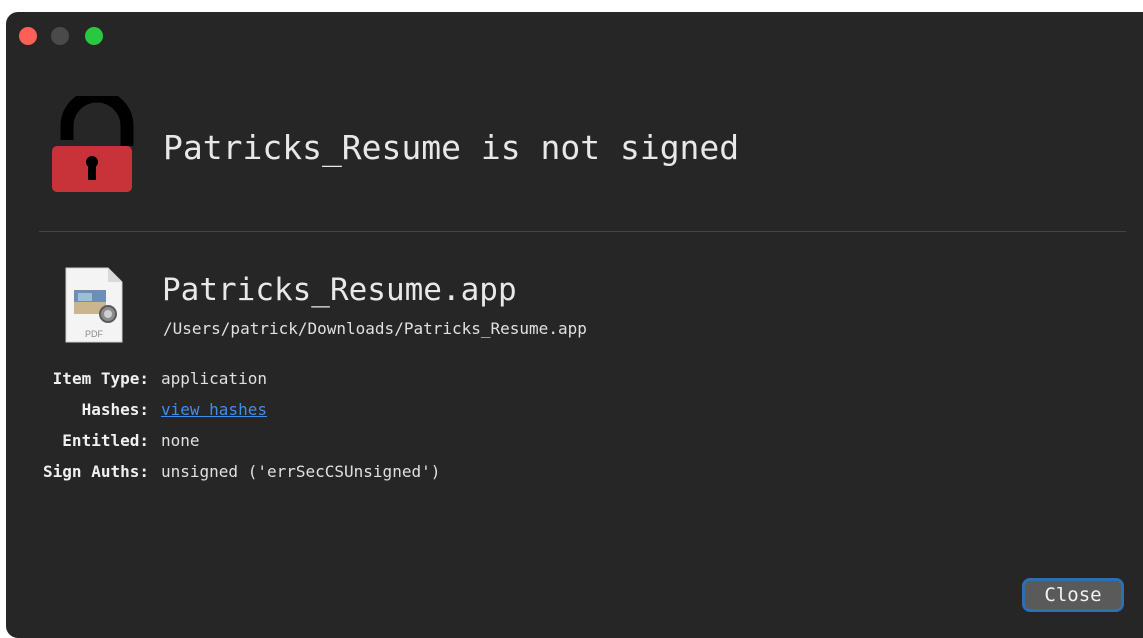 This screenshot has height=638, width=1143. What do you see at coordinates (94, 305) in the screenshot?
I see `pdf-document-icon: PDF` at bounding box center [94, 305].